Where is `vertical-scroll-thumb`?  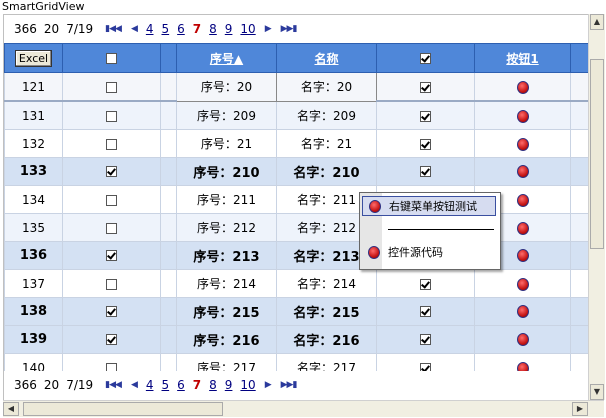
vertical-scroll-thumb is located at coordinates (597, 154).